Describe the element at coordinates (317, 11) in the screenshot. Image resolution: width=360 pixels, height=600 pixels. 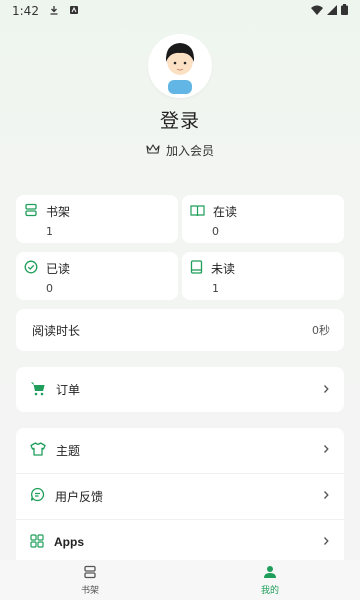
I see `wifi-icon` at that location.